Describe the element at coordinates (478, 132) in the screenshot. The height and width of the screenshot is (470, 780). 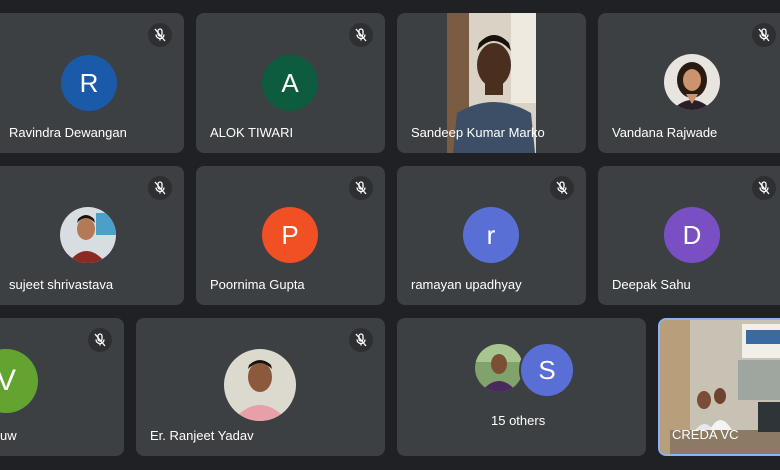
I see `participant-name: Sandeep Kumar Marko` at that location.